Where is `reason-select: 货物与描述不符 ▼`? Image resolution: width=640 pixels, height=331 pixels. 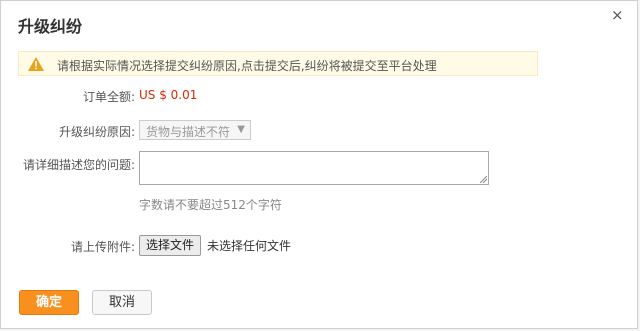 reason-select: 货物与描述不符 ▼ is located at coordinates (195, 130).